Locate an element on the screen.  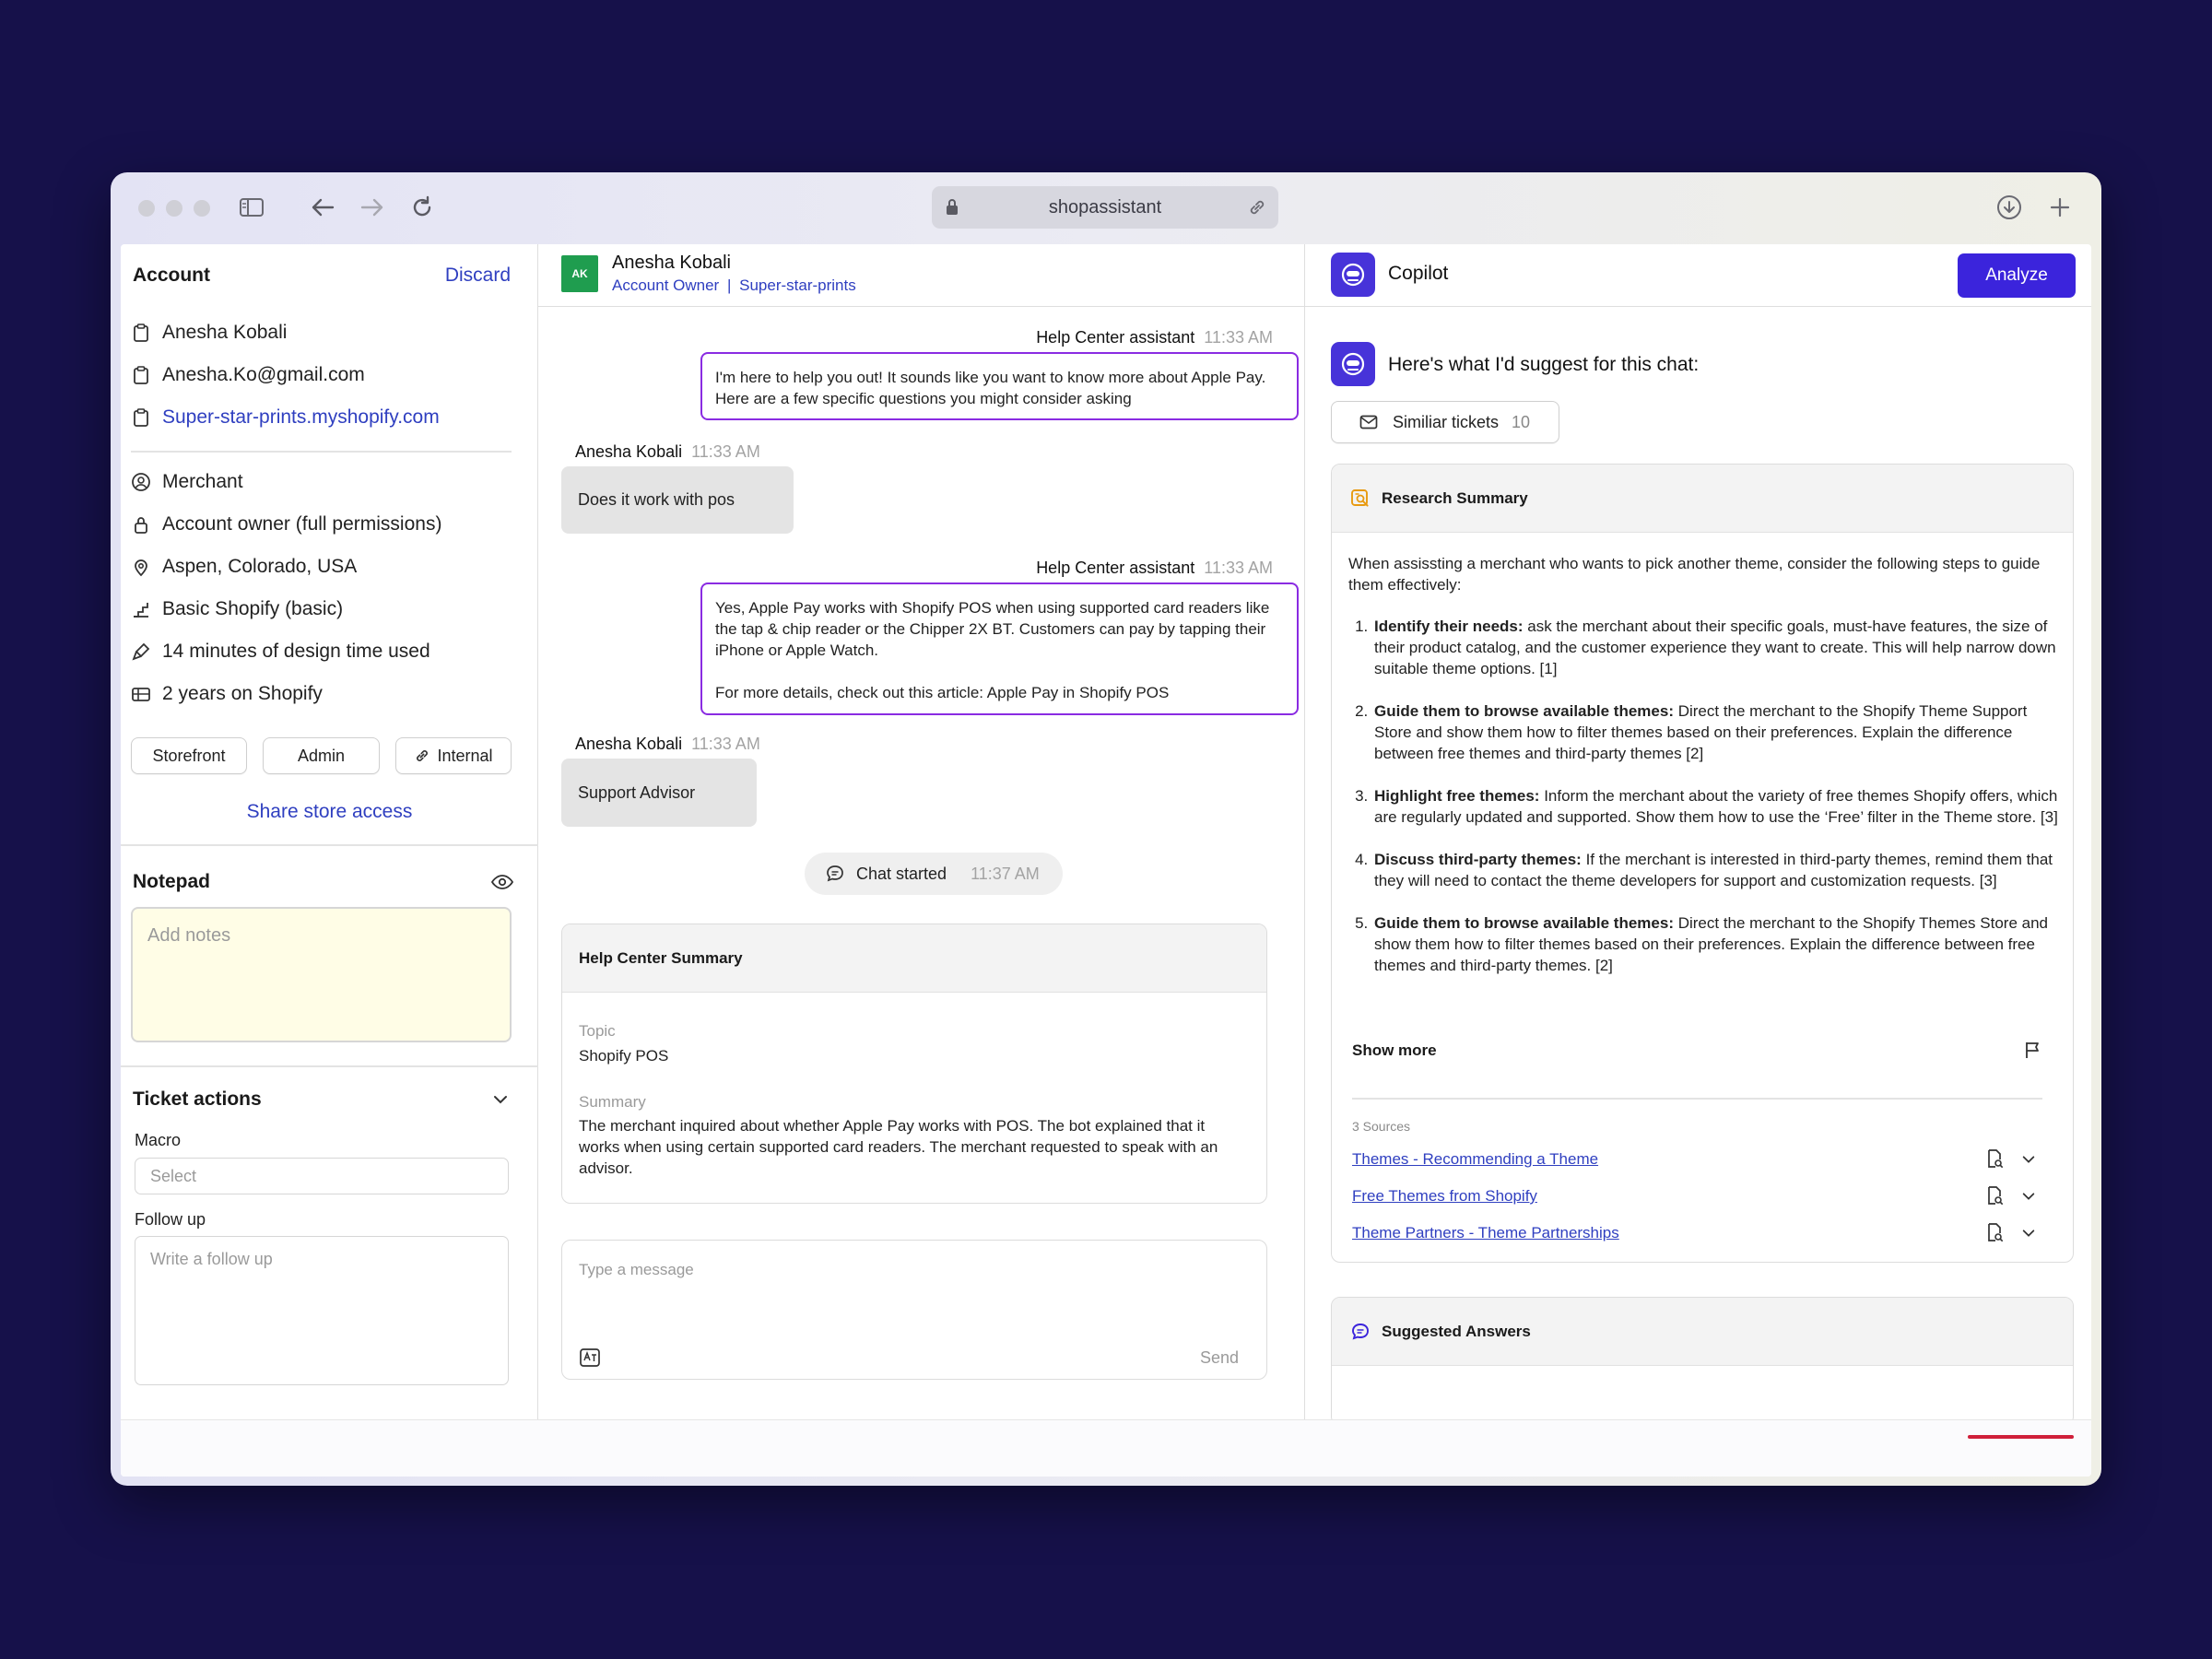
contact-store: Super-star-prints is located at coordinates (797, 285).